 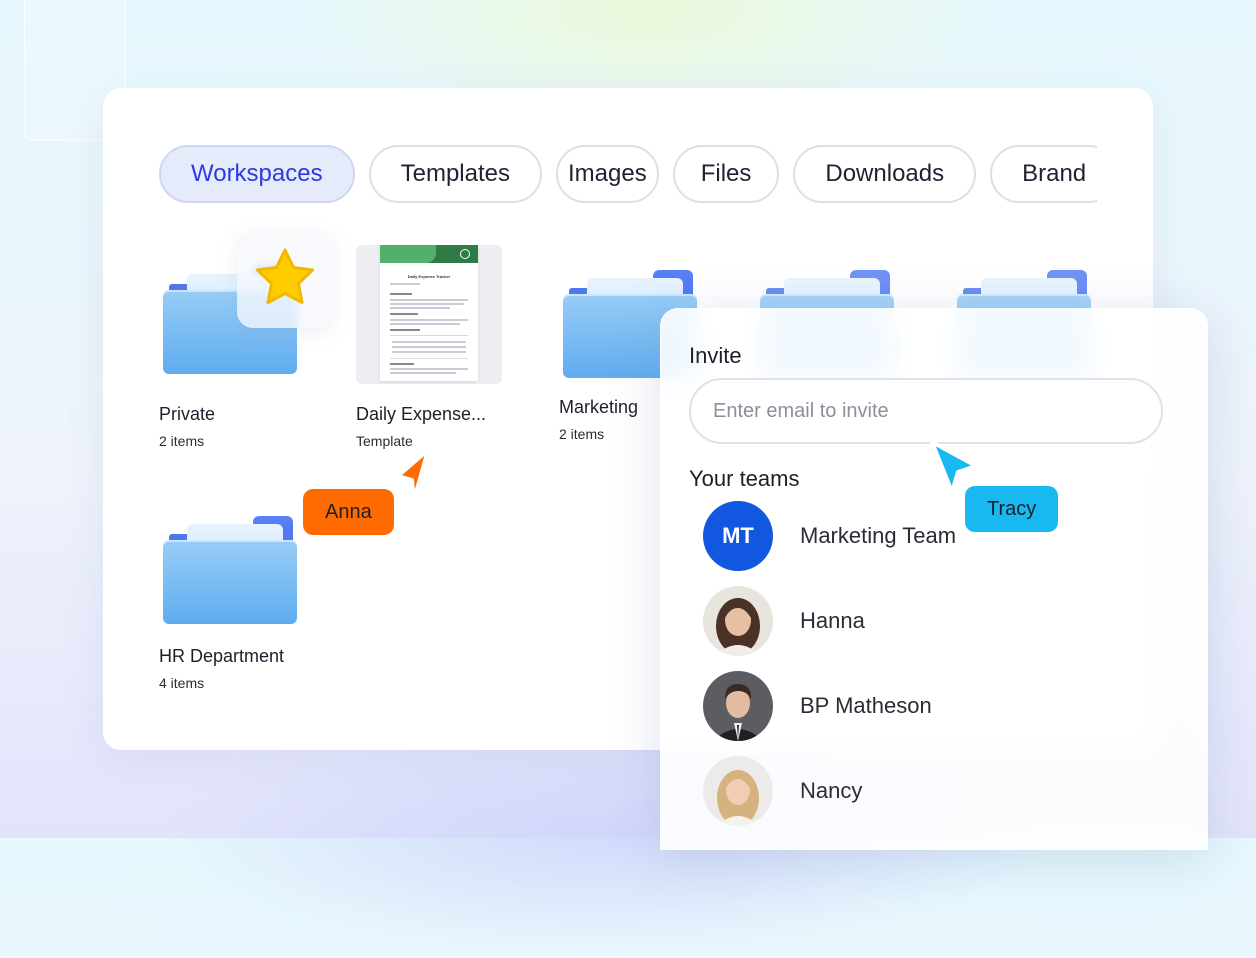 I want to click on folder-icon, so click(x=230, y=564).